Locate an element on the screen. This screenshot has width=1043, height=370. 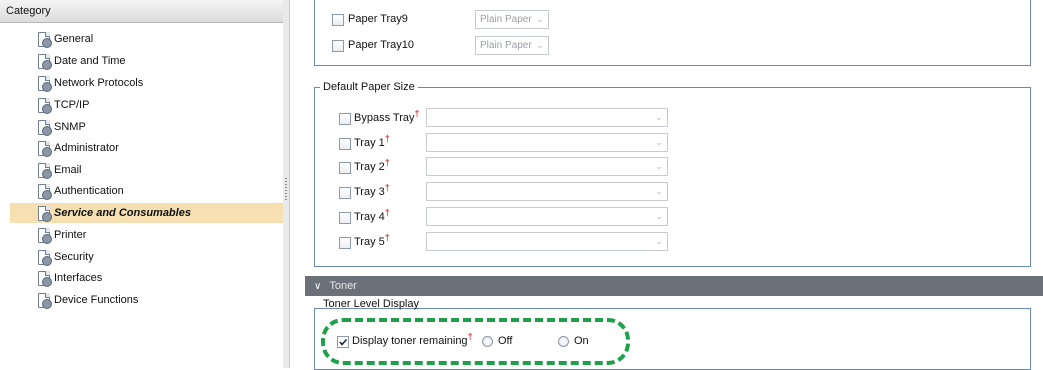
splitter-grip-icon is located at coordinates (286, 189).